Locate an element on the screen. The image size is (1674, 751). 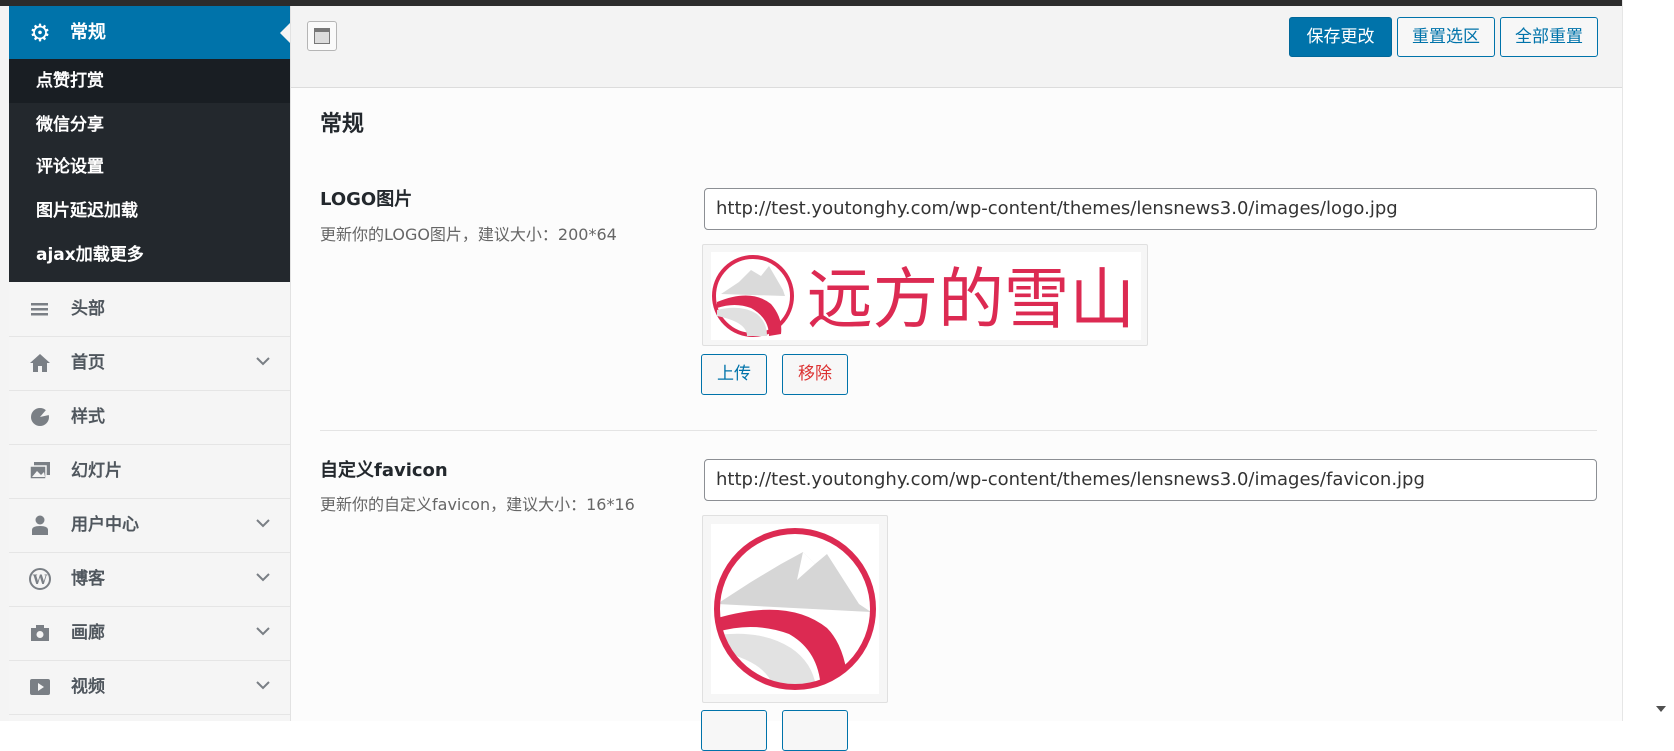
favicon-upload-button is located at coordinates (734, 730).